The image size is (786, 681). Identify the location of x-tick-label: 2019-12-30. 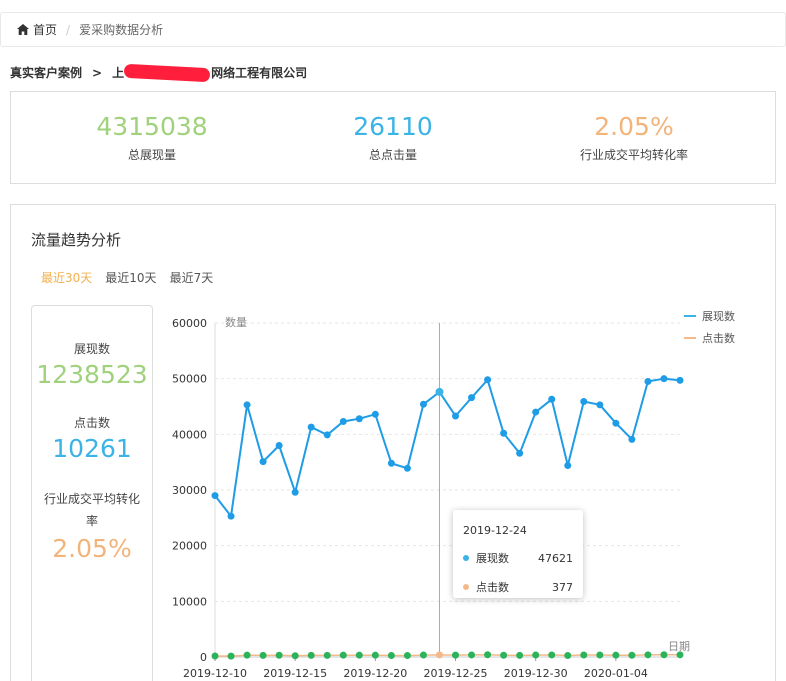
(536, 673).